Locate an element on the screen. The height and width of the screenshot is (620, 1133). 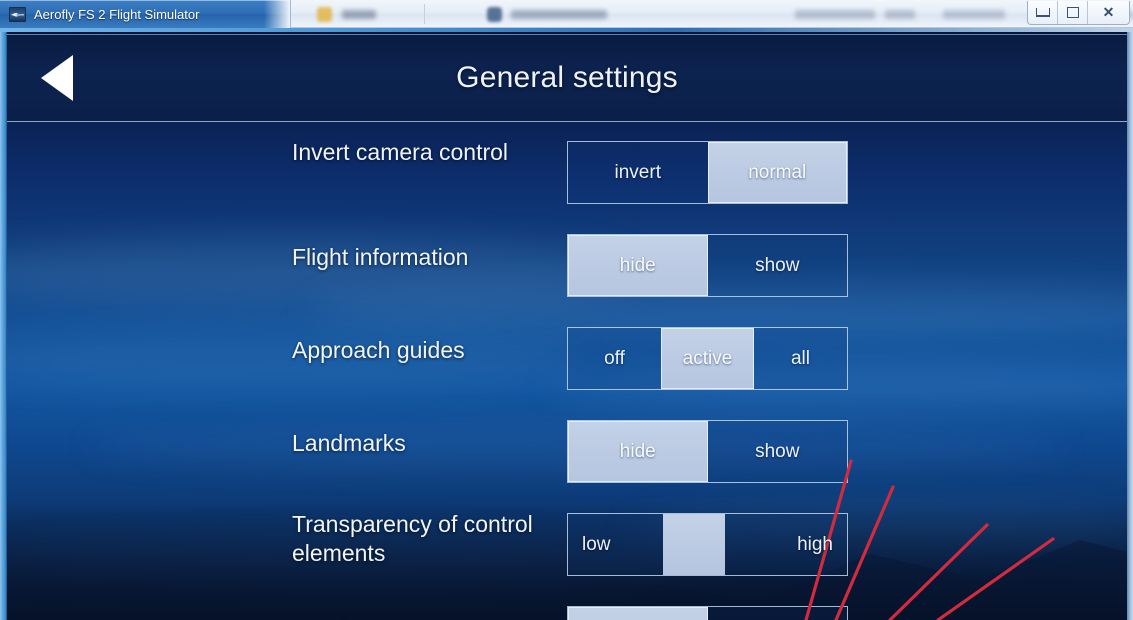
window-title: Aerofly FS 2 Flight Simulator is located at coordinates (117, 14).